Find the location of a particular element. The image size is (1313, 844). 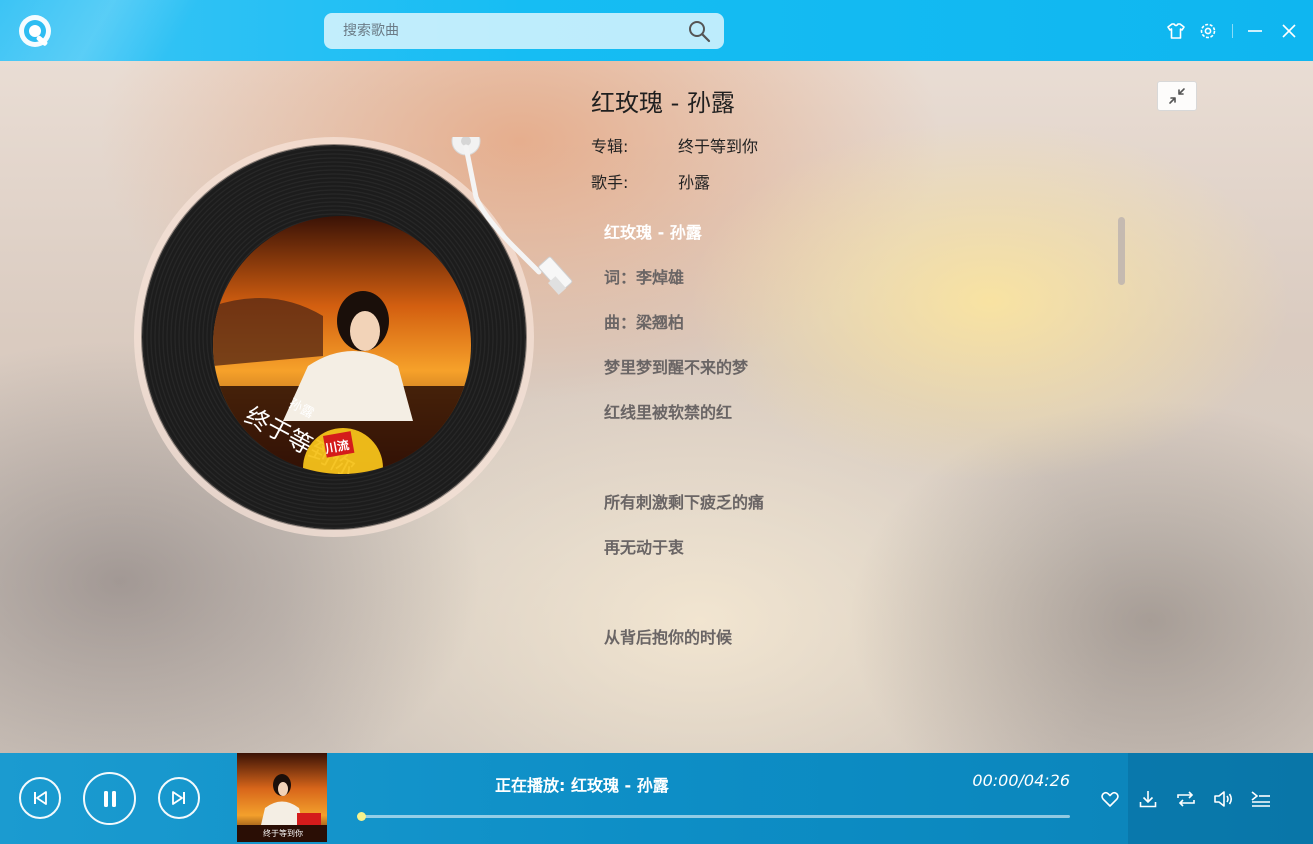

album-thumbnail: 终于等到你 is located at coordinates (282, 797).